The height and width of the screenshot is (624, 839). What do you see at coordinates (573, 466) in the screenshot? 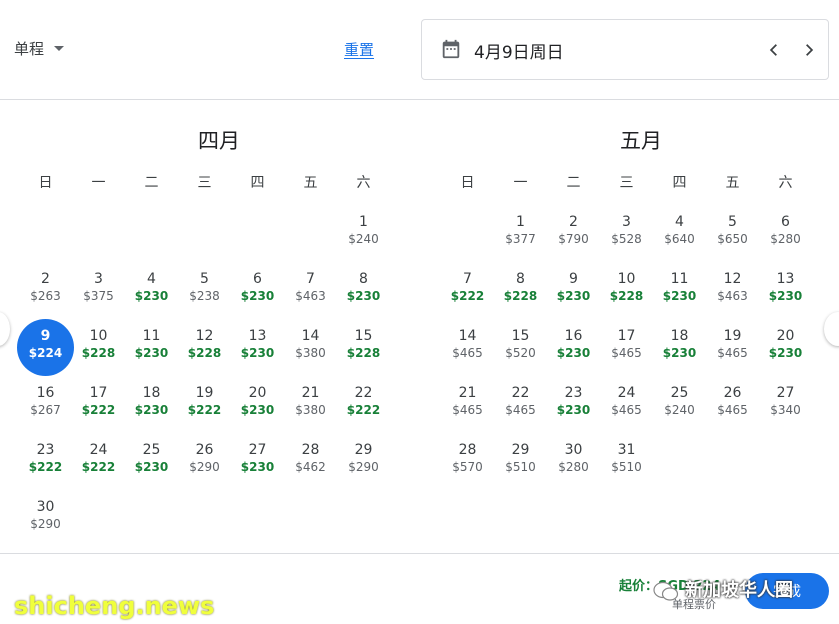
I see `day-cell: 30 $280` at bounding box center [573, 466].